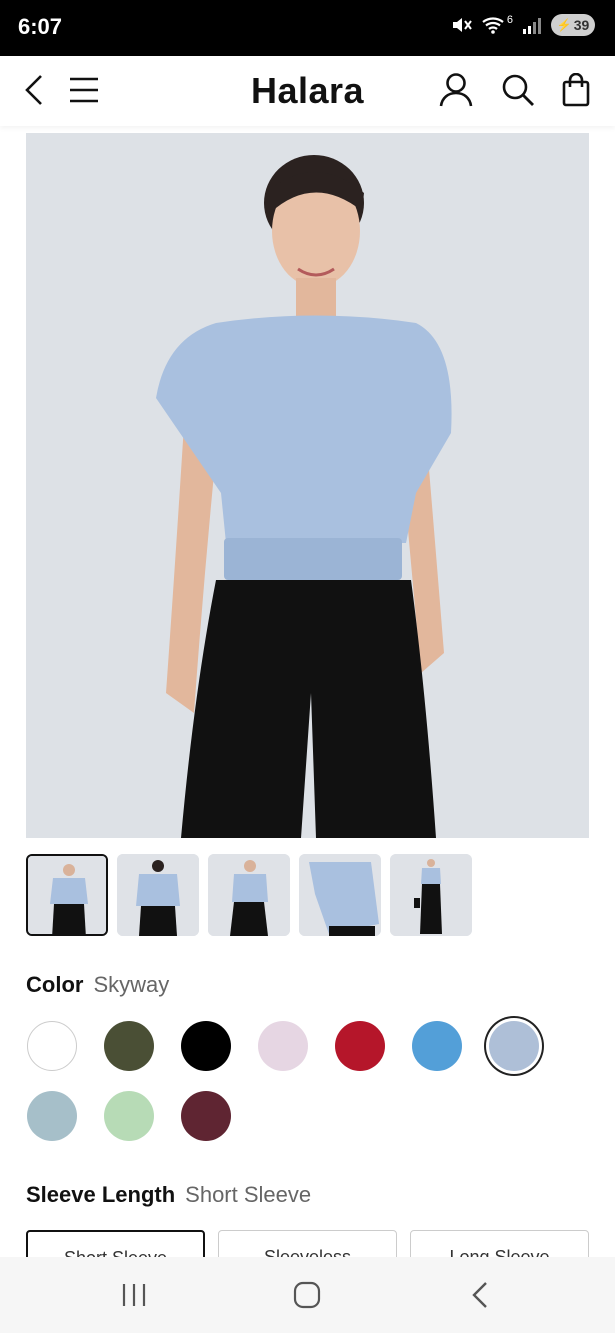  I want to click on thumbnail-strip, so click(249, 895).